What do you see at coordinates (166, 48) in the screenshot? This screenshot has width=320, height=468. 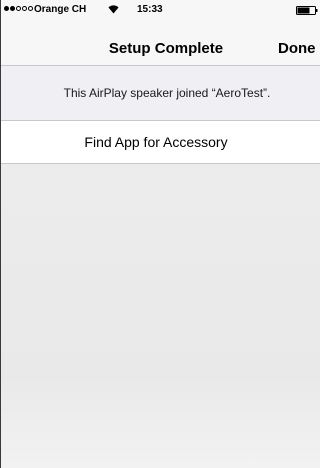 I see `page-title: Setup Complete` at bounding box center [166, 48].